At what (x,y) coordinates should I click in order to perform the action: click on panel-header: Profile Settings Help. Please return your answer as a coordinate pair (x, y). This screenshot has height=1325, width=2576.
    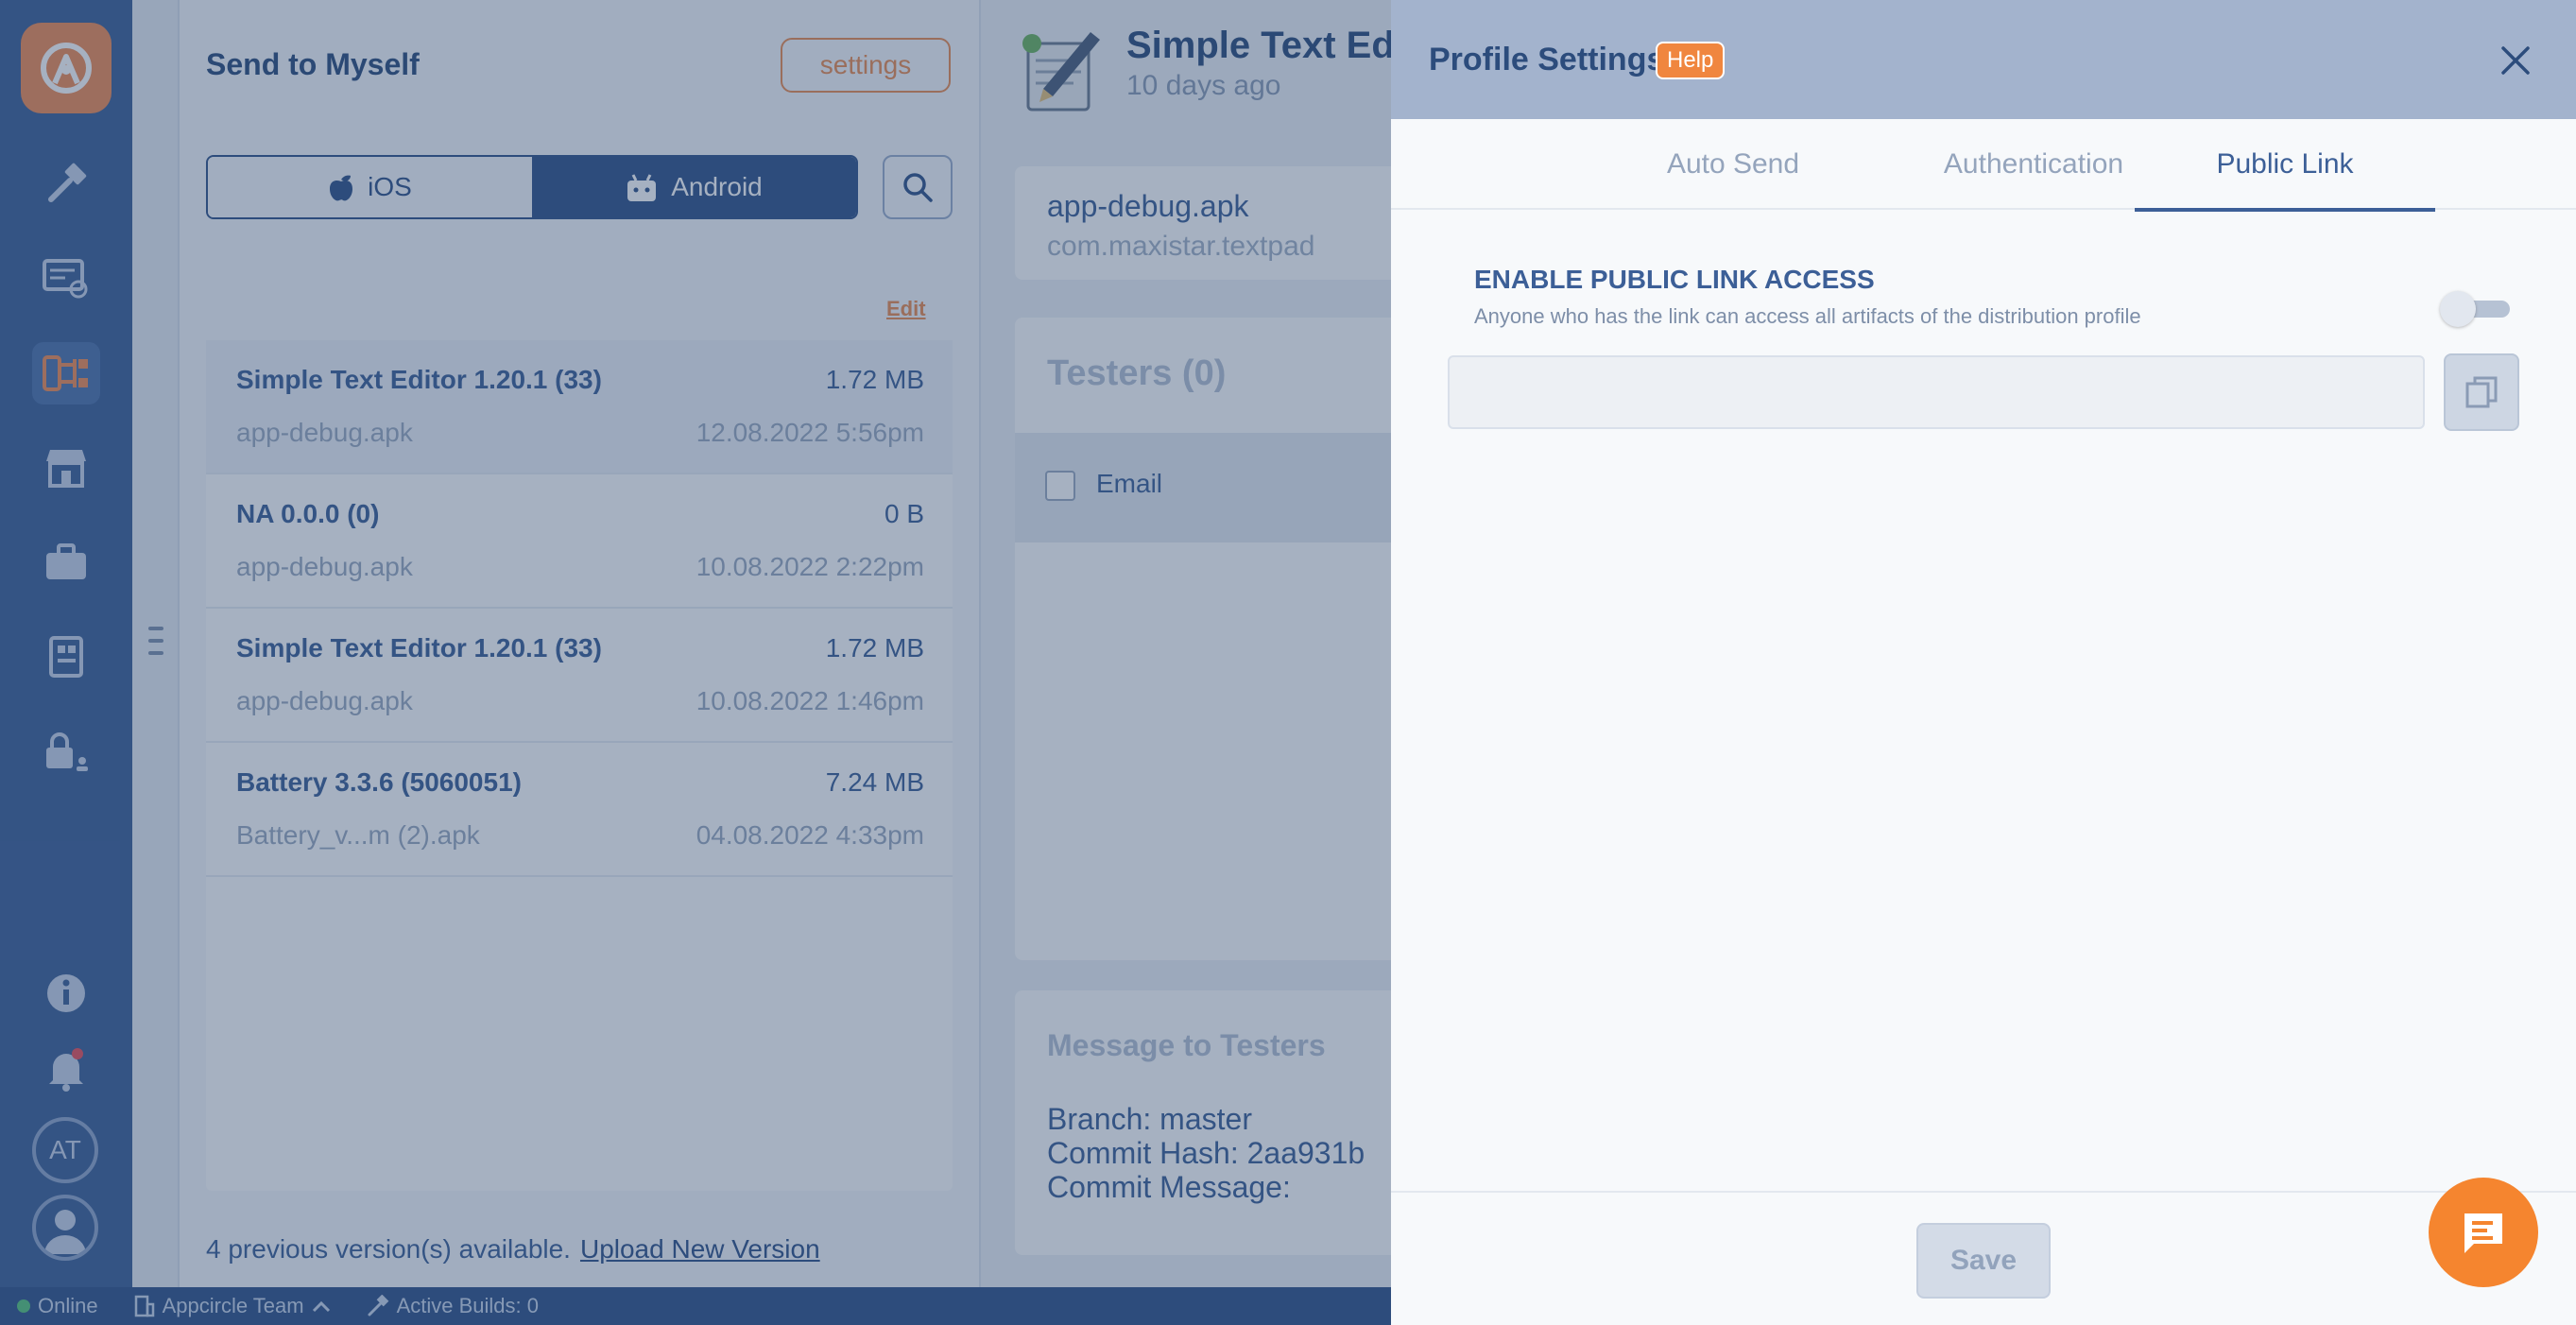
    Looking at the image, I should click on (1983, 59).